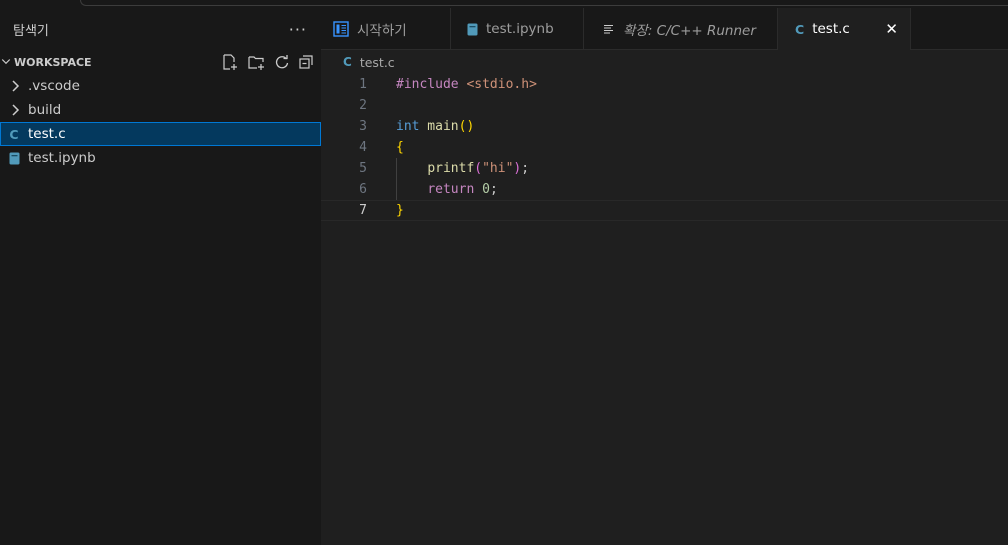 This screenshot has height=545, width=1008. What do you see at coordinates (664, 105) in the screenshot?
I see `code-line: 2` at bounding box center [664, 105].